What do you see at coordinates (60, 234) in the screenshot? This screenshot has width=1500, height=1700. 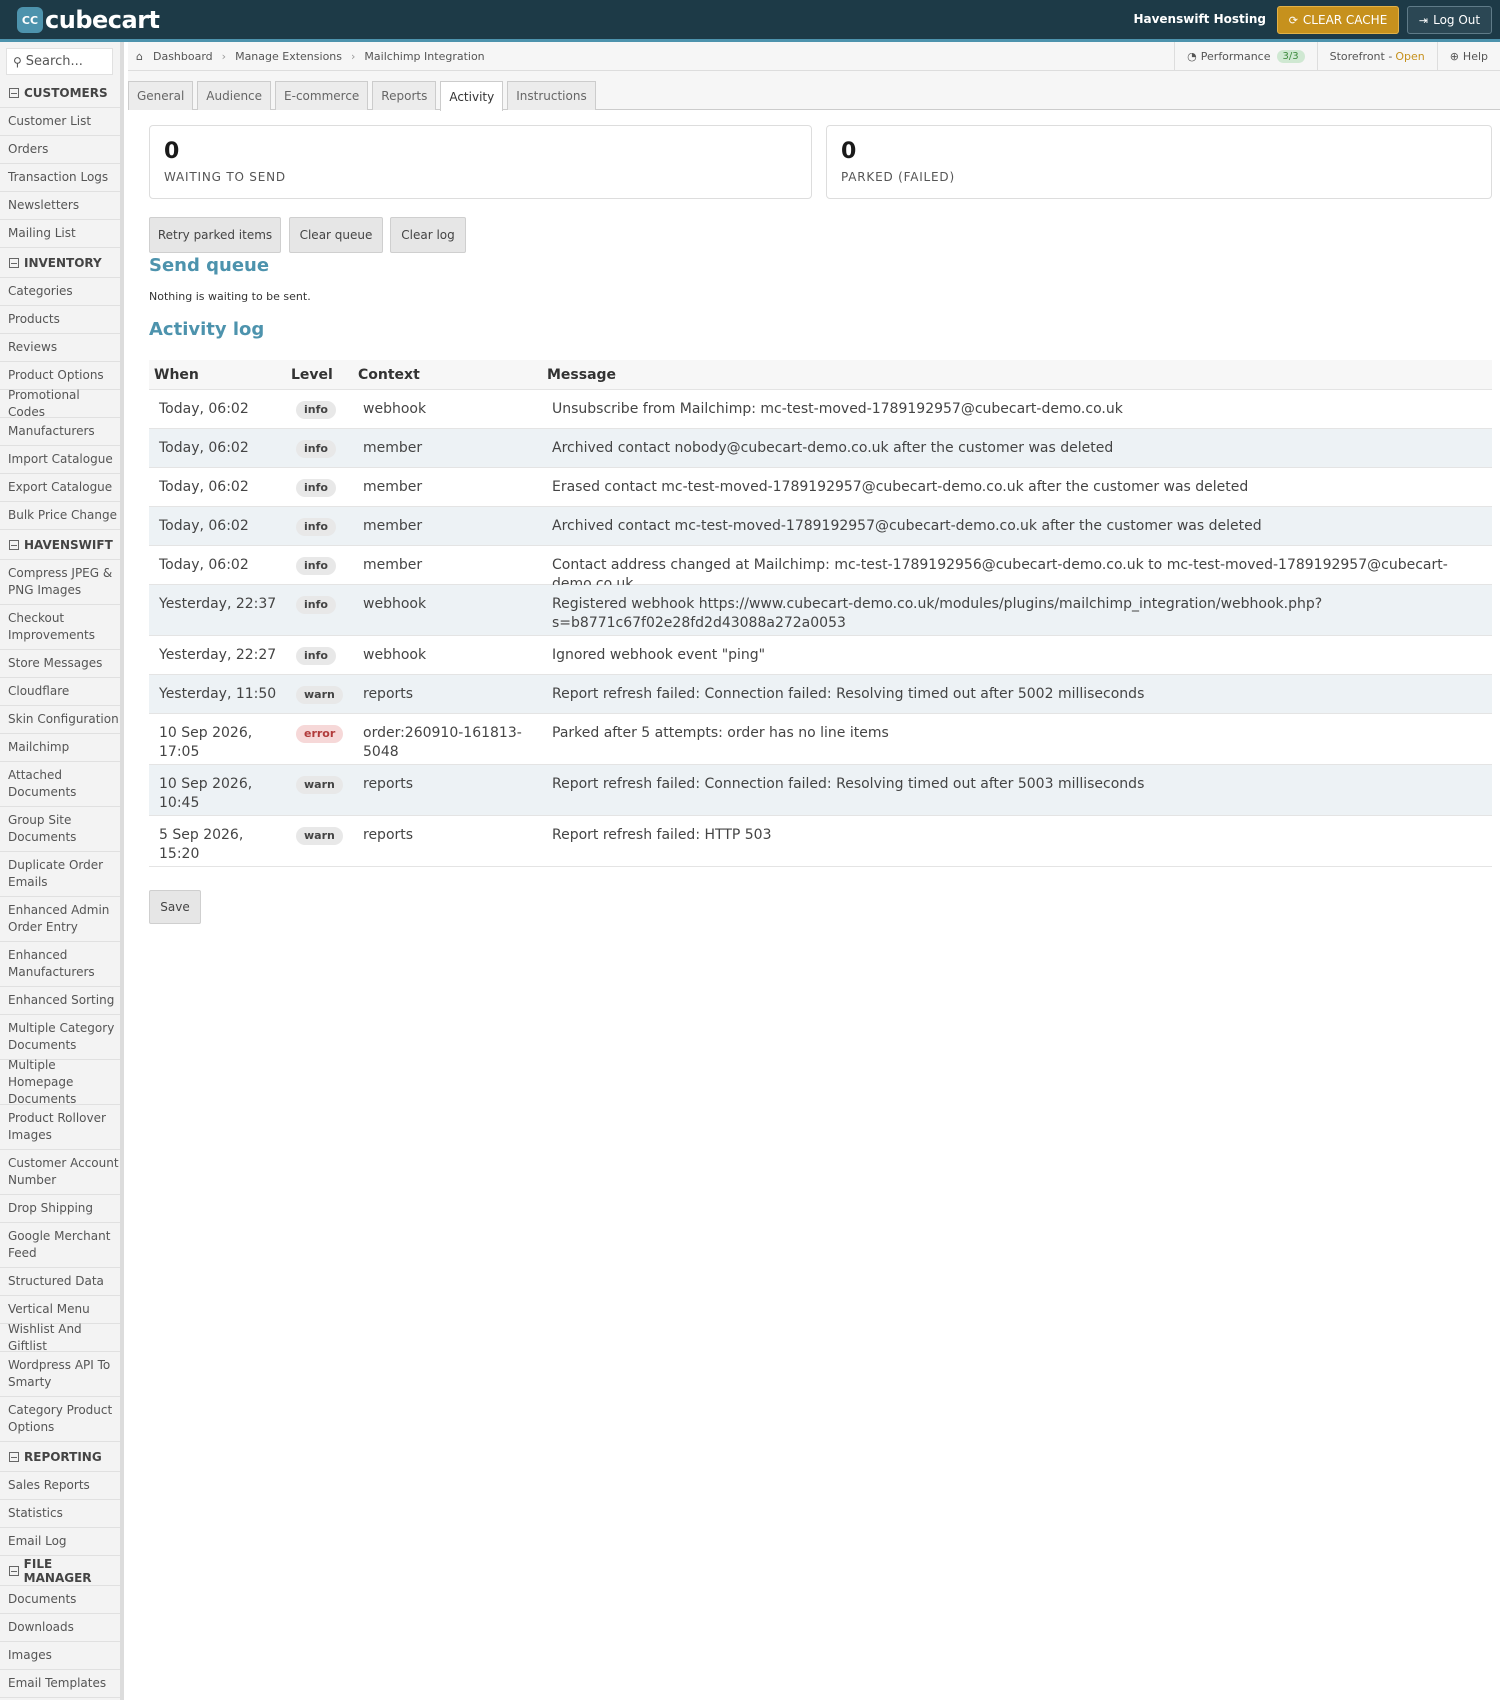 I see `sidebar-item-mailing-list: Mailing List` at bounding box center [60, 234].